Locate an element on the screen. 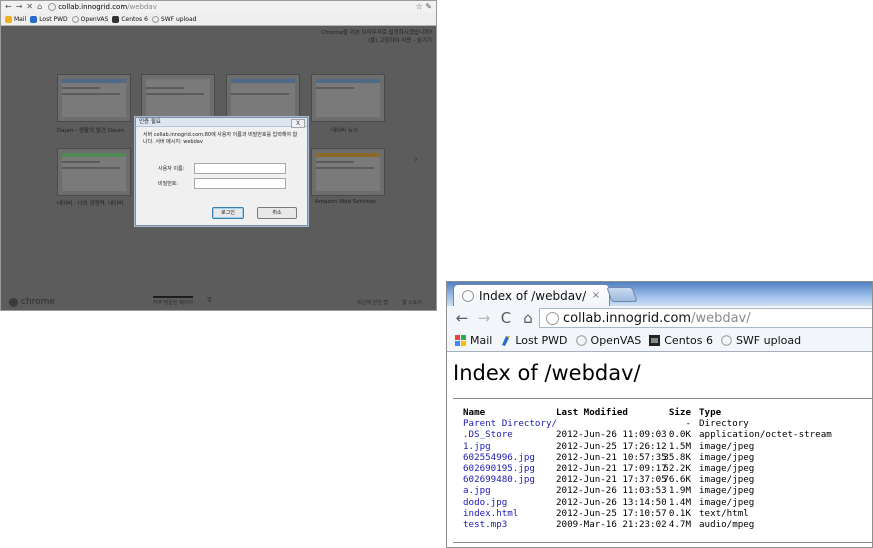  close-icon: X is located at coordinates (298, 123).